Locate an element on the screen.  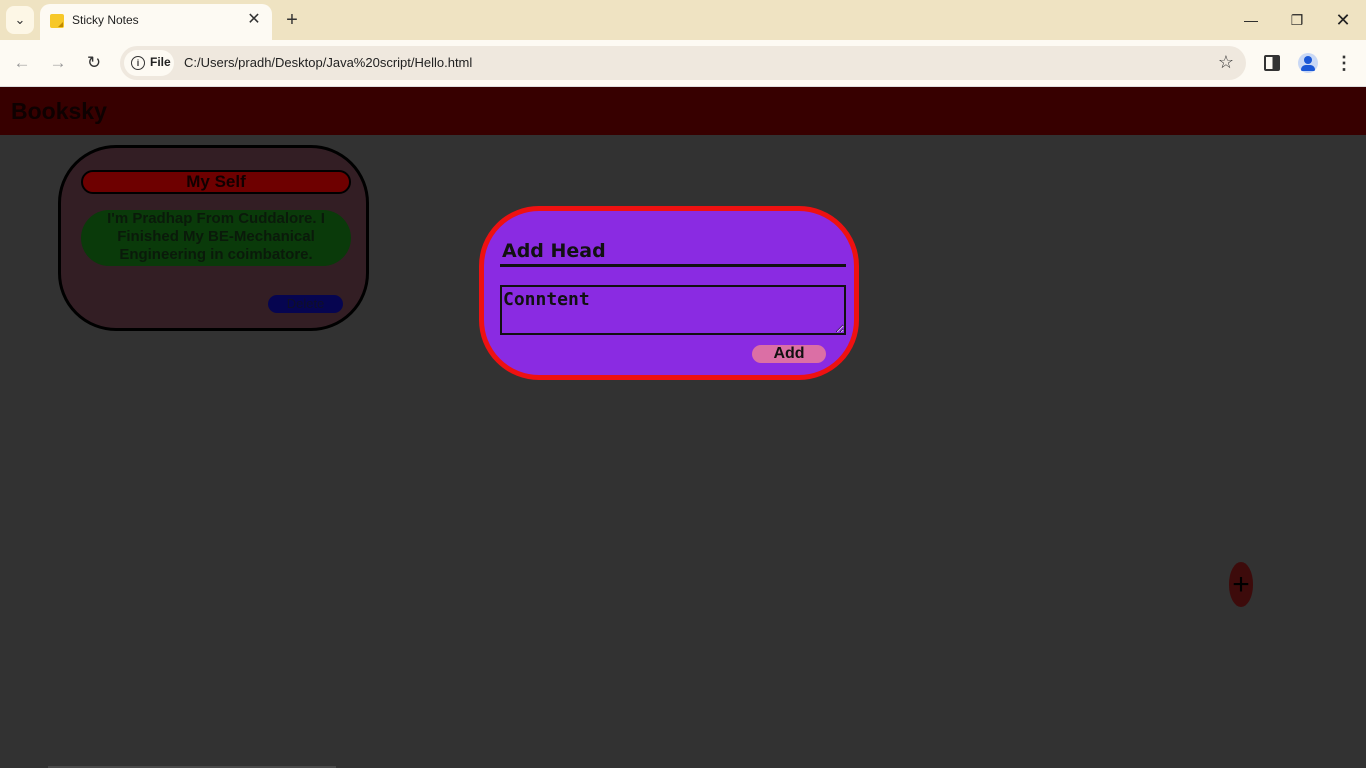
add-button: Add is located at coordinates (789, 354).